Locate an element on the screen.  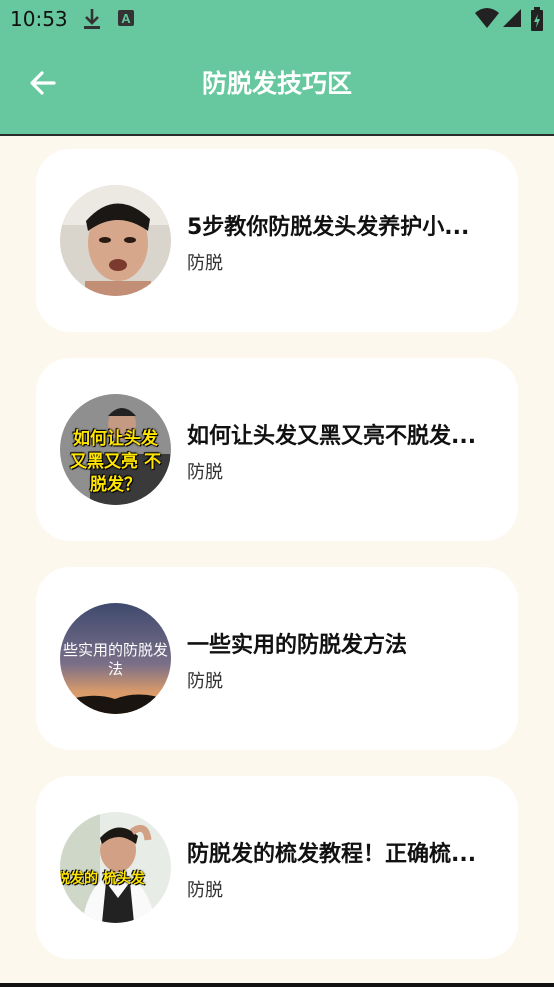
status-bar: 10:53 A is located at coordinates (277, 19).